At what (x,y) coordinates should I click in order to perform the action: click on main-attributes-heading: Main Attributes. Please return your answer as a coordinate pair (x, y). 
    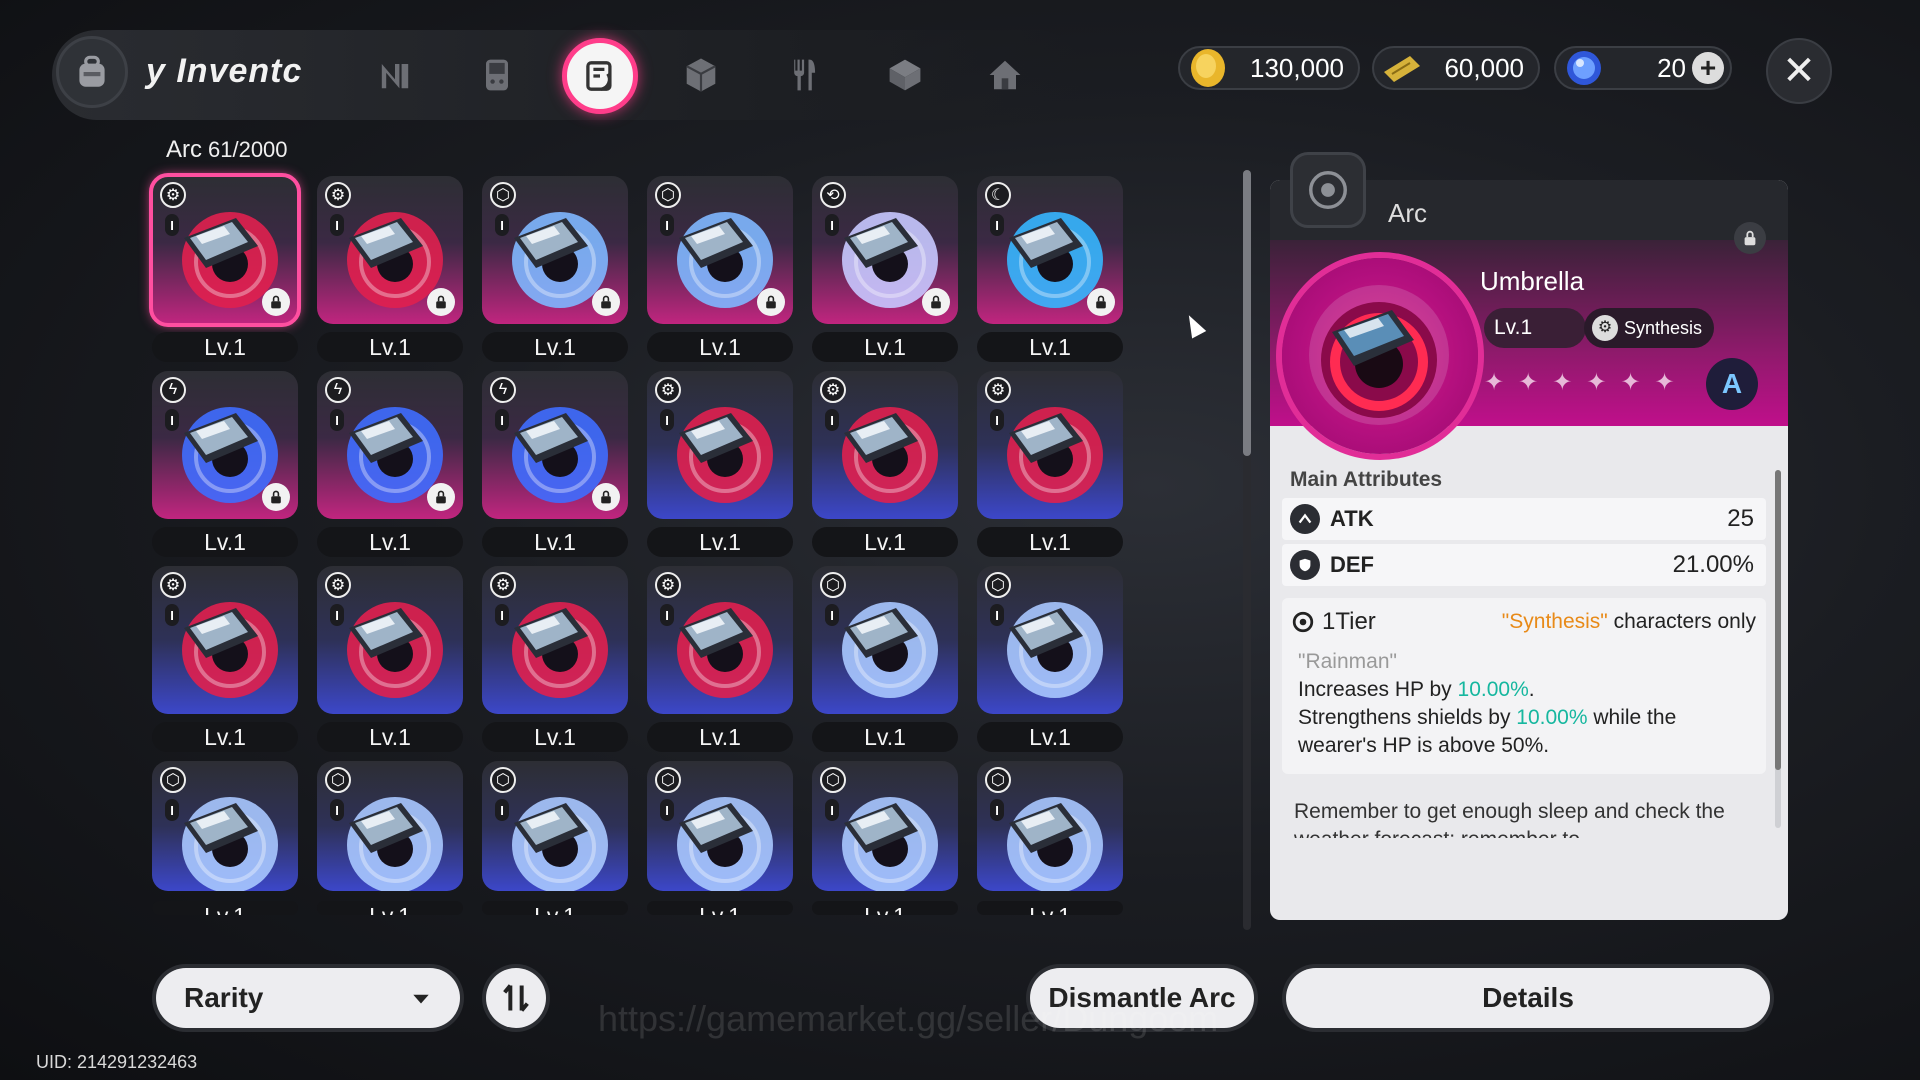
    Looking at the image, I should click on (1366, 479).